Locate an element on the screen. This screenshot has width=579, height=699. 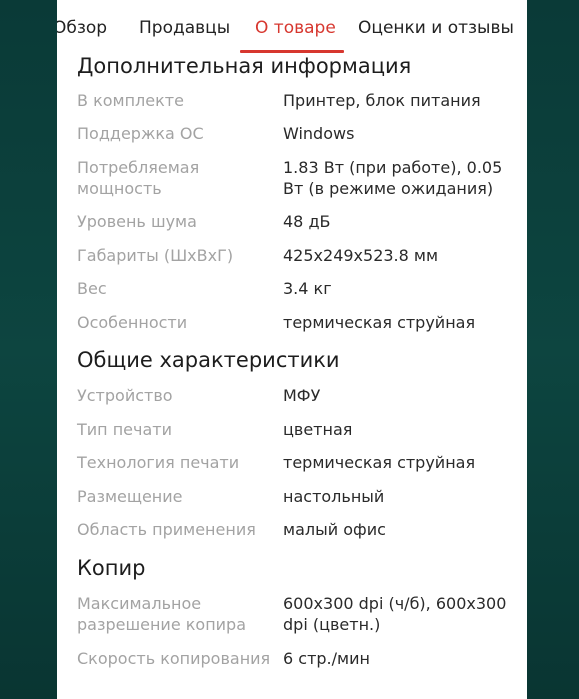
background-right-edge is located at coordinates (553, 349).